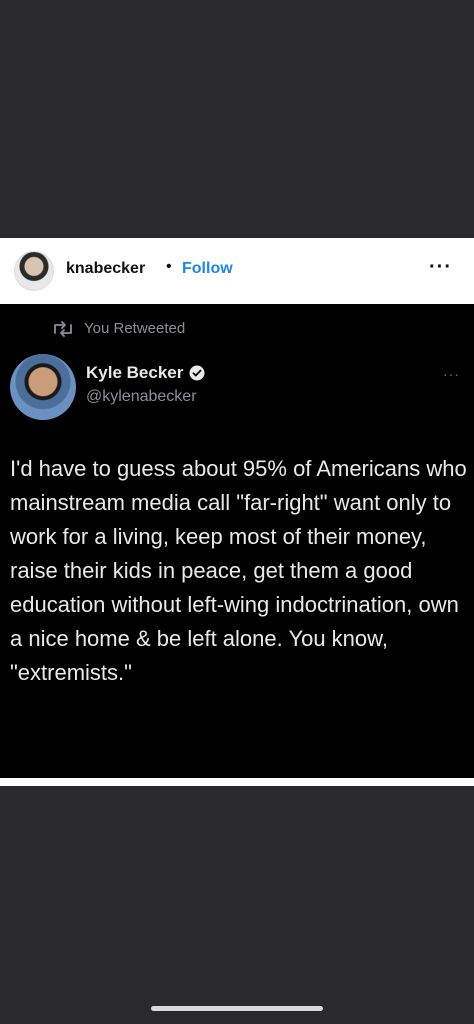 This screenshot has height=1024, width=474. I want to click on display-name-text: Kyle Becker, so click(135, 372).